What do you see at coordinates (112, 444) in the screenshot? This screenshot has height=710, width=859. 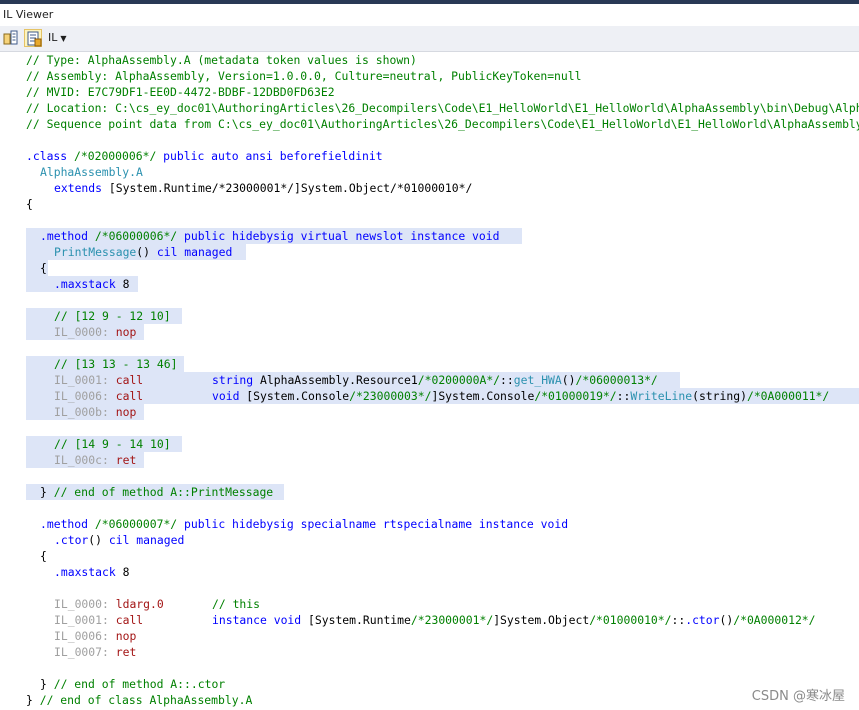 I see `method1-seq3: // [14 9 - 14 10]` at bounding box center [112, 444].